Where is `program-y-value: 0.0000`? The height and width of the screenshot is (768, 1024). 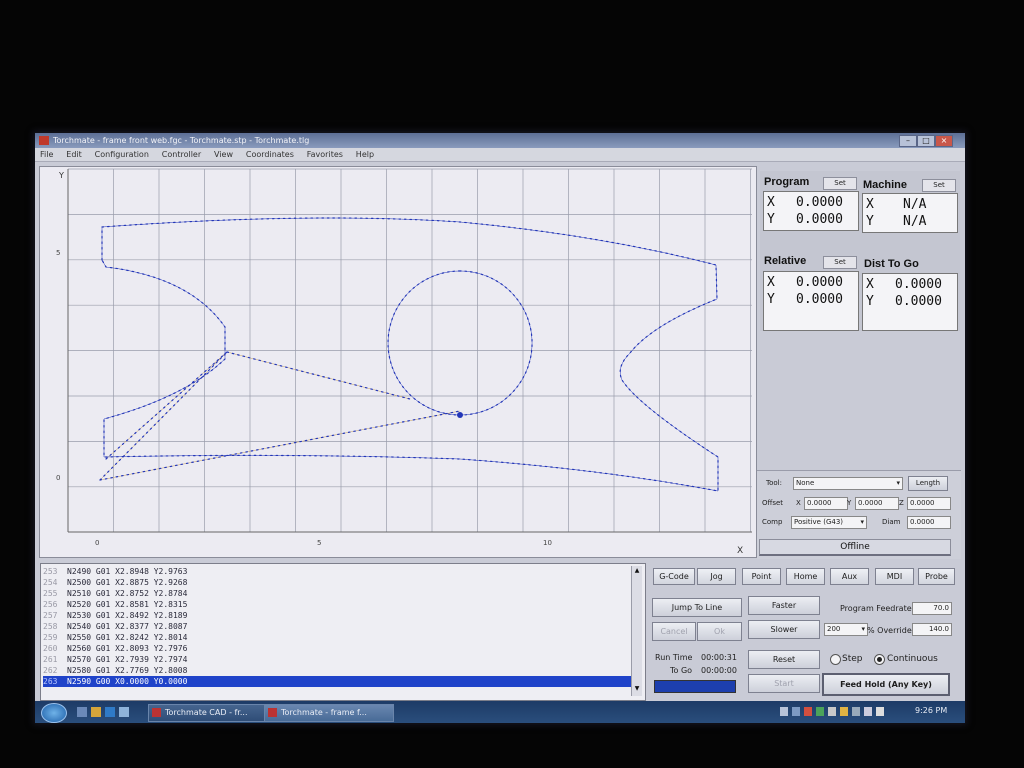
program-y-value: 0.0000 is located at coordinates (819, 219).